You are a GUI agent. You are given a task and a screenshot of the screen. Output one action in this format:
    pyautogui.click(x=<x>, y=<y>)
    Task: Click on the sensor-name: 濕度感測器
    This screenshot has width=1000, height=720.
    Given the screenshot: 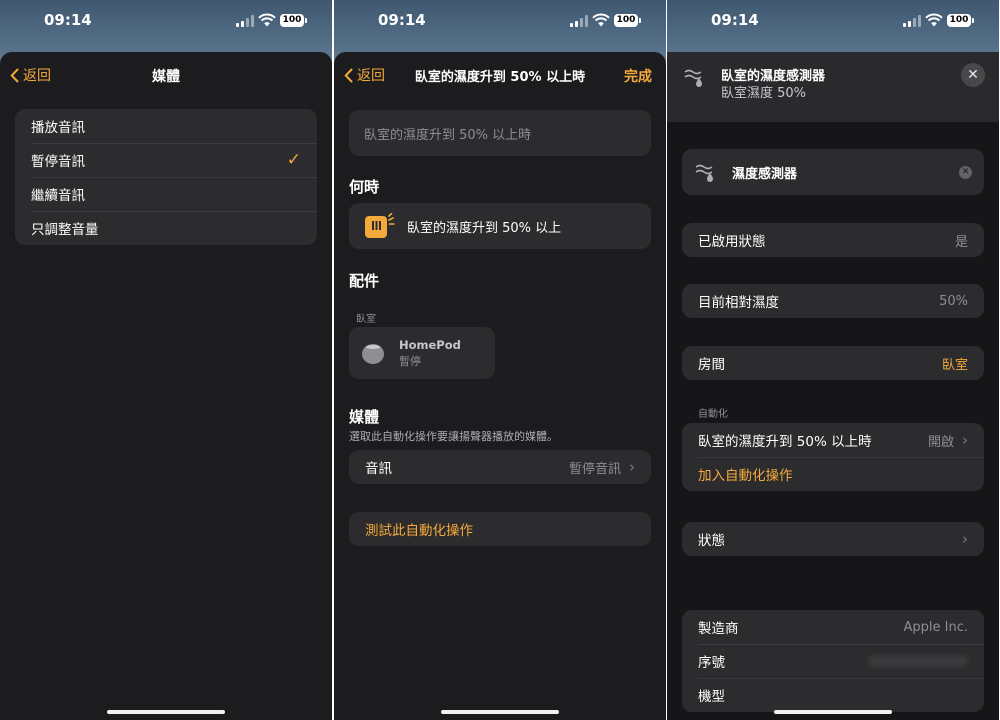 What is the action you would take?
    pyautogui.click(x=765, y=174)
    